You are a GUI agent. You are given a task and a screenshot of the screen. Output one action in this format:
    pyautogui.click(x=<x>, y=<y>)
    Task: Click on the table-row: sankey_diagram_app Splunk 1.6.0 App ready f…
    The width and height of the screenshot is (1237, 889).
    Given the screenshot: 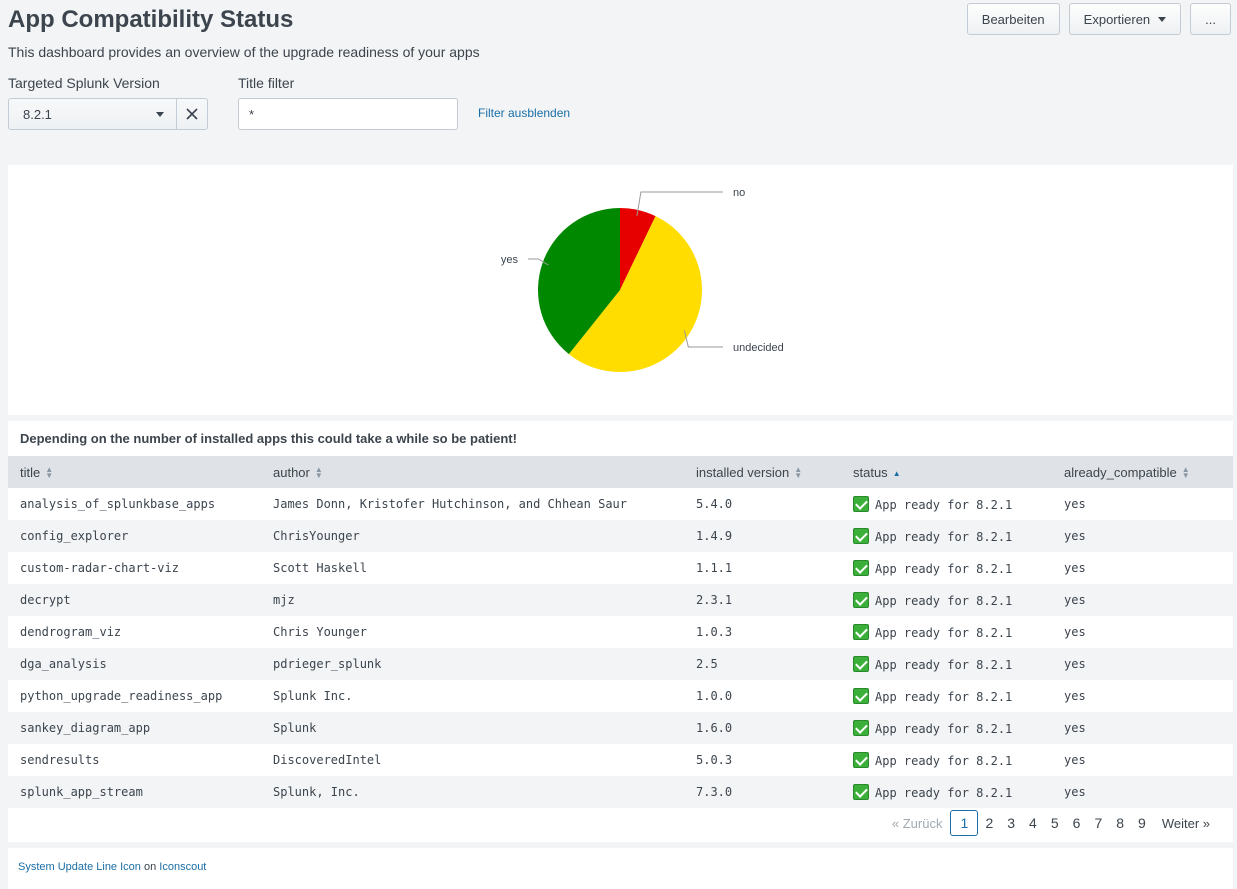 What is the action you would take?
    pyautogui.click(x=620, y=728)
    